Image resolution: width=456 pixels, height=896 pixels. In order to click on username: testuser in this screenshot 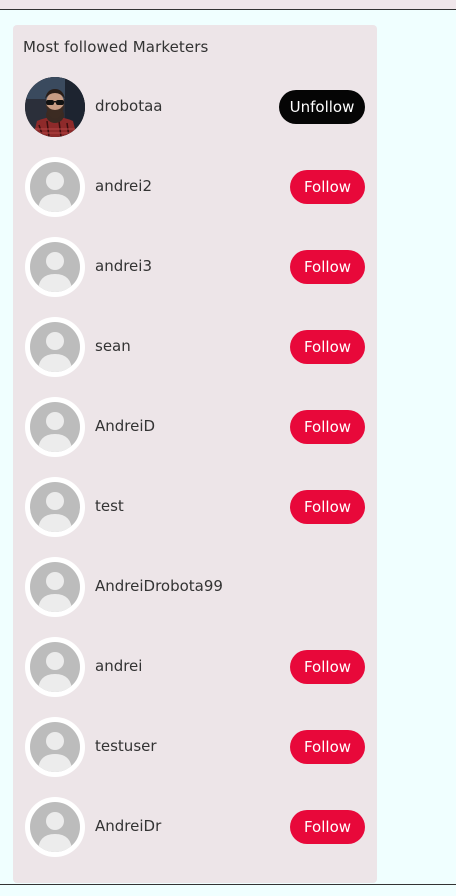, I will do `click(126, 746)`.